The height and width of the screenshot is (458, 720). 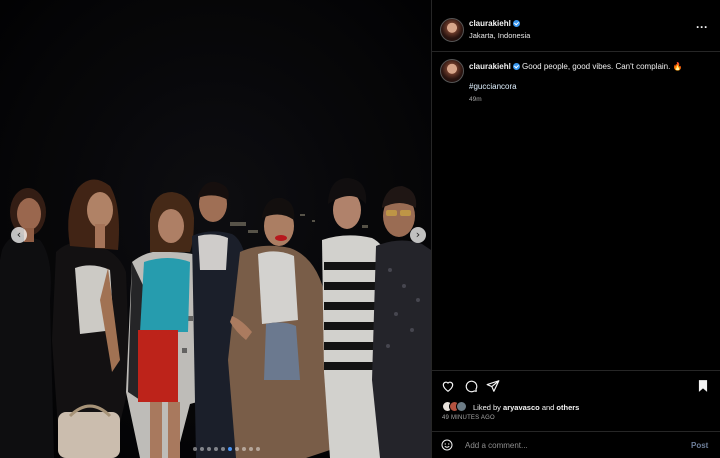 I want to click on heart-icon, so click(x=448, y=386).